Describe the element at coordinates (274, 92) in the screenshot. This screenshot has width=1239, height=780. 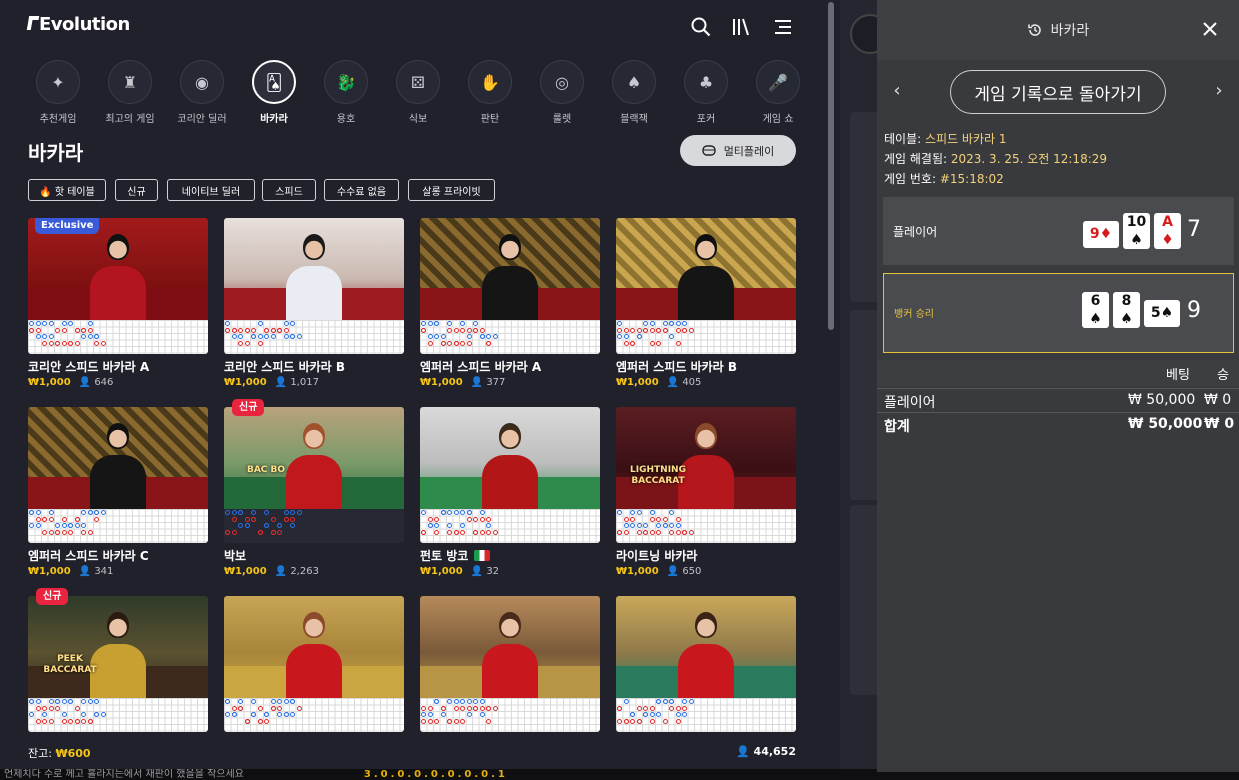
I see `category-baccarat-cards: 🂡 바카라` at that location.